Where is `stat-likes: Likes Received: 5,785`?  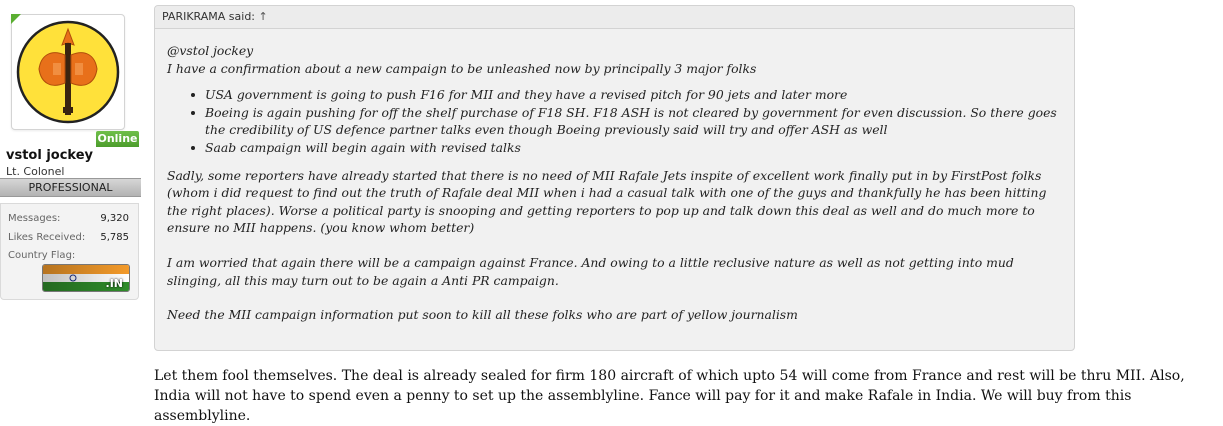
stat-likes: Likes Received: 5,785 is located at coordinates (68, 237).